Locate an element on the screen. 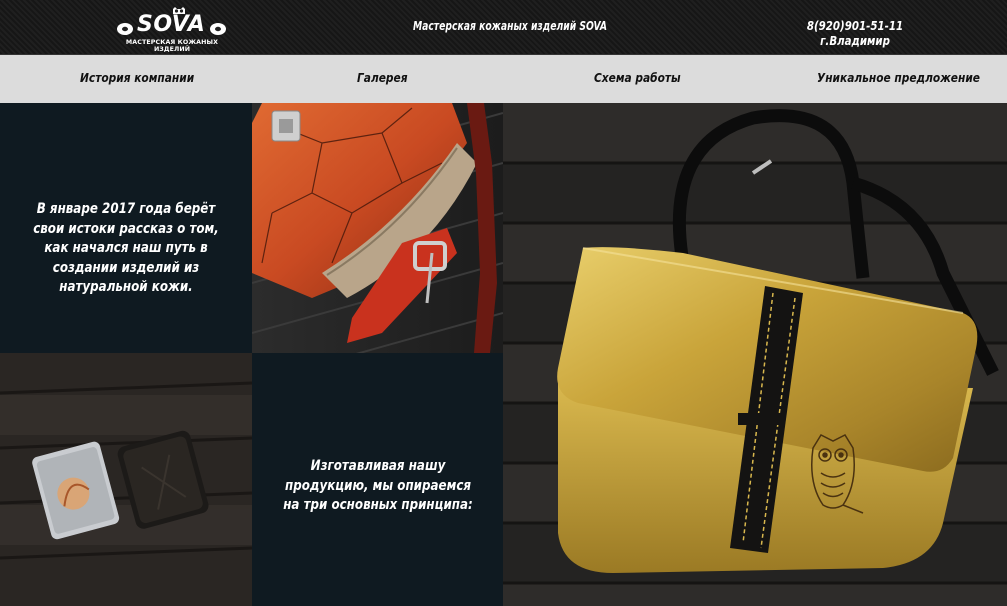 The width and height of the screenshot is (1007, 606). orange-bag-photo is located at coordinates (377, 228).